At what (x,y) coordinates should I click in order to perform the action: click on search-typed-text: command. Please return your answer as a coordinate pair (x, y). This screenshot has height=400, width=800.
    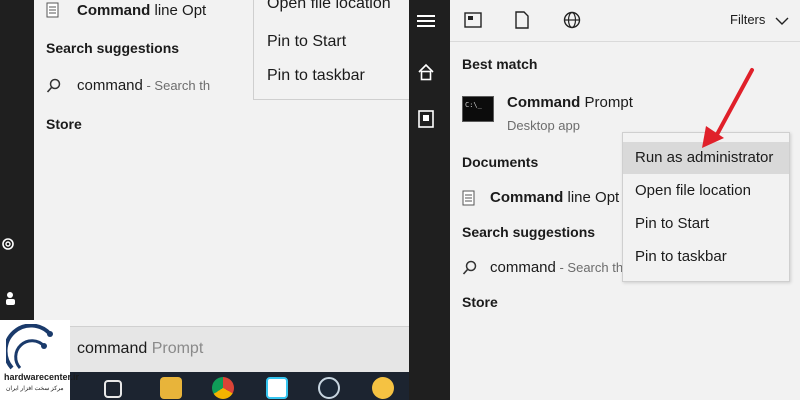
    Looking at the image, I should click on (112, 348).